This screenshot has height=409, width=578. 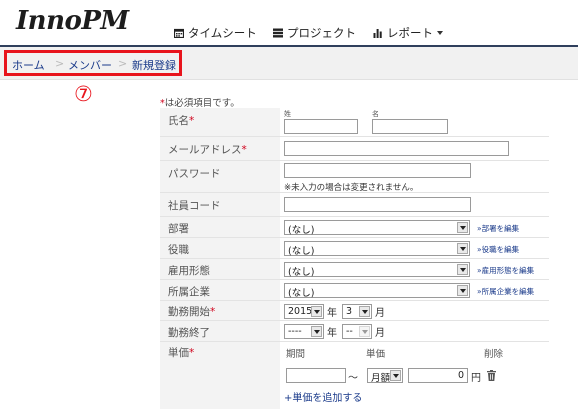 I want to click on position-select: (なし), so click(x=377, y=249).